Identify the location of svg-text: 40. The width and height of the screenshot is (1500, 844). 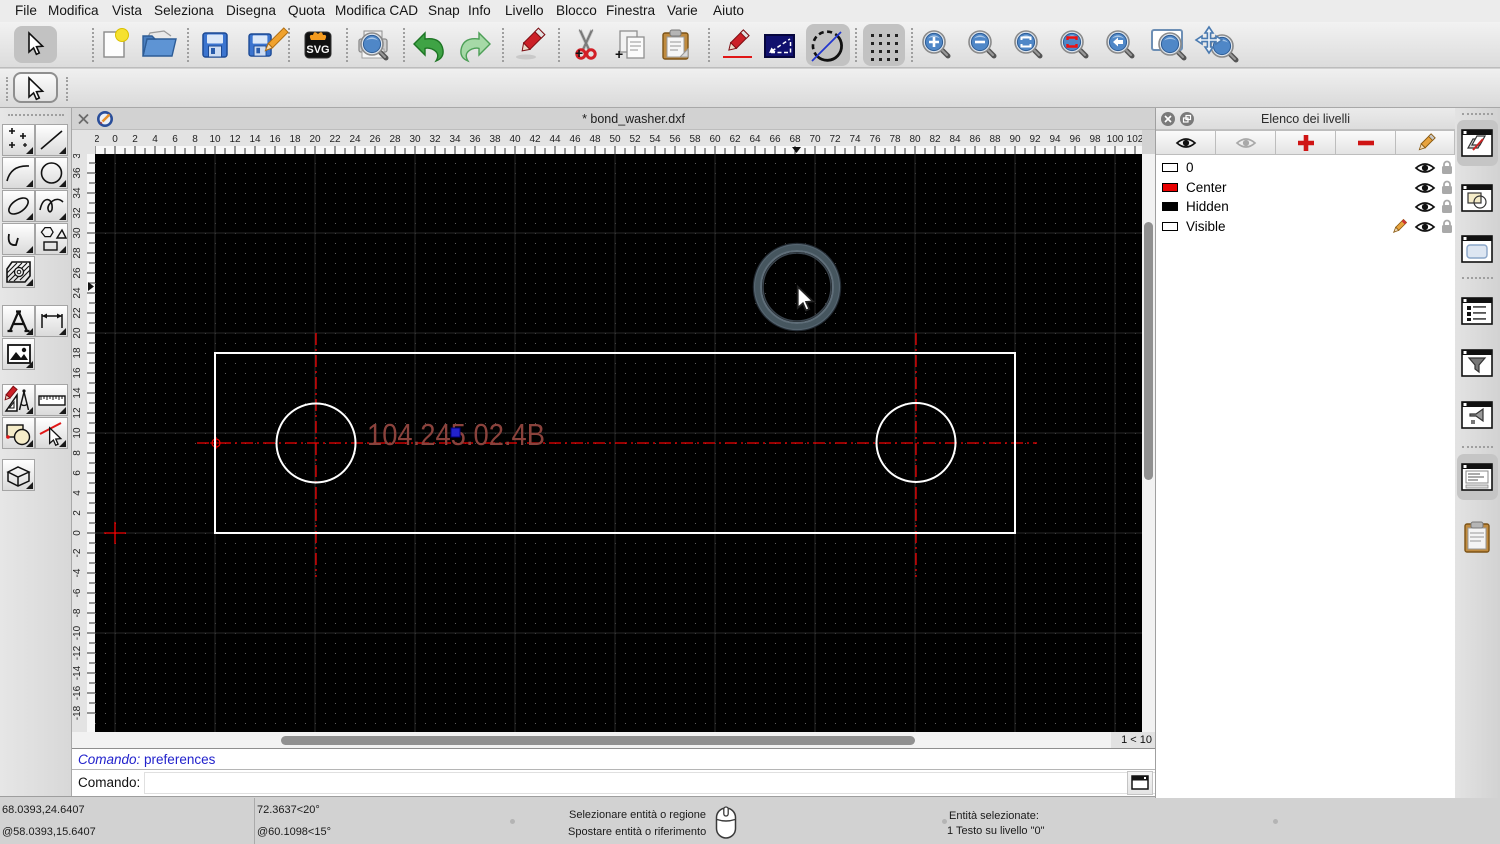
(515, 139).